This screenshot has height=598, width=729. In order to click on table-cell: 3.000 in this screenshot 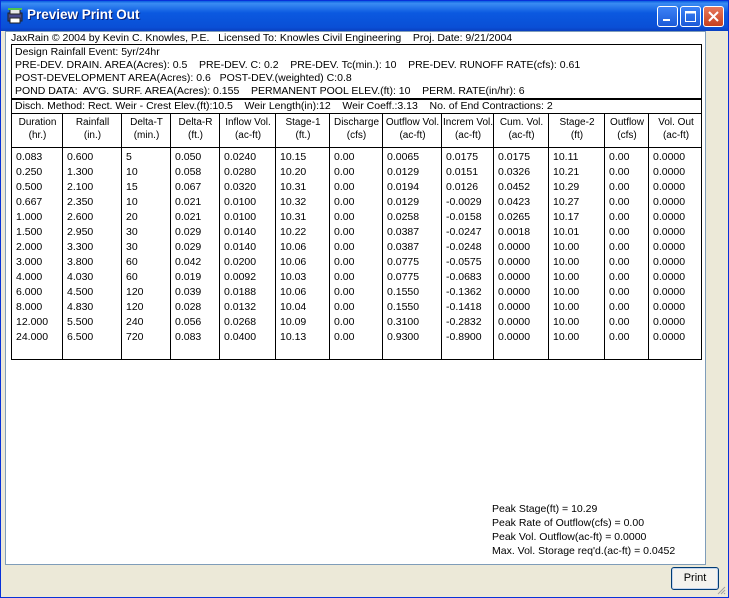, I will do `click(29, 262)`.